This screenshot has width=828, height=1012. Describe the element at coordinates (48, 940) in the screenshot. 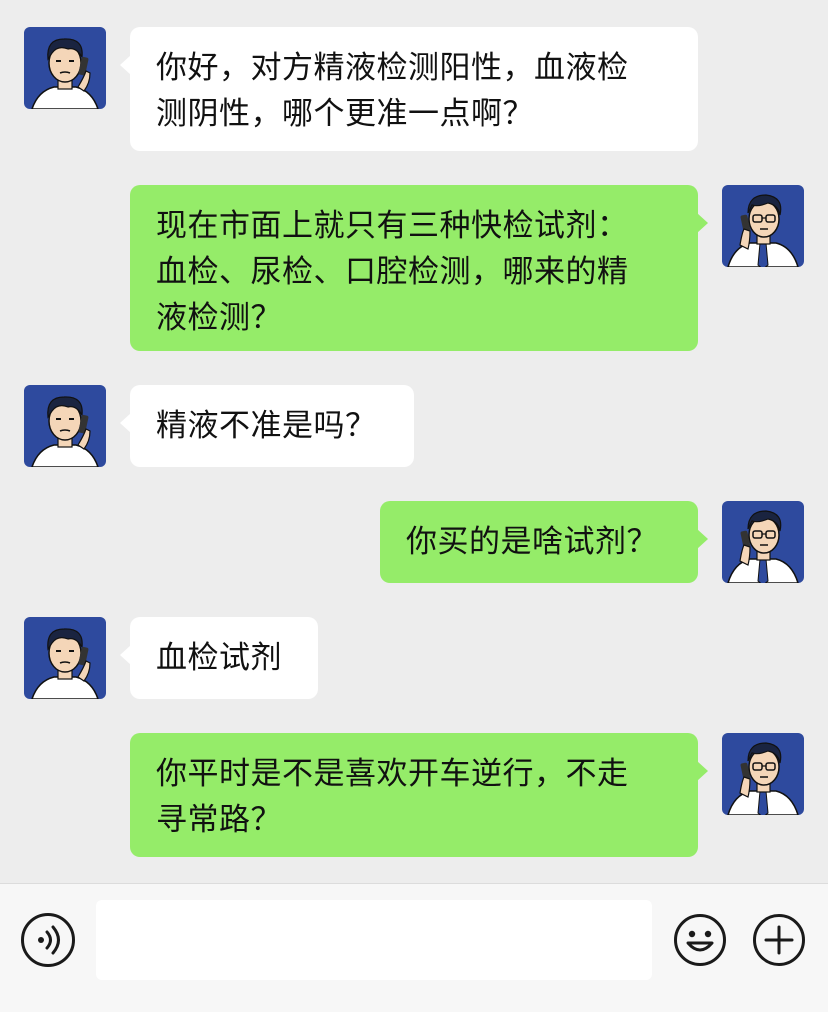

I see `voice-icon` at that location.